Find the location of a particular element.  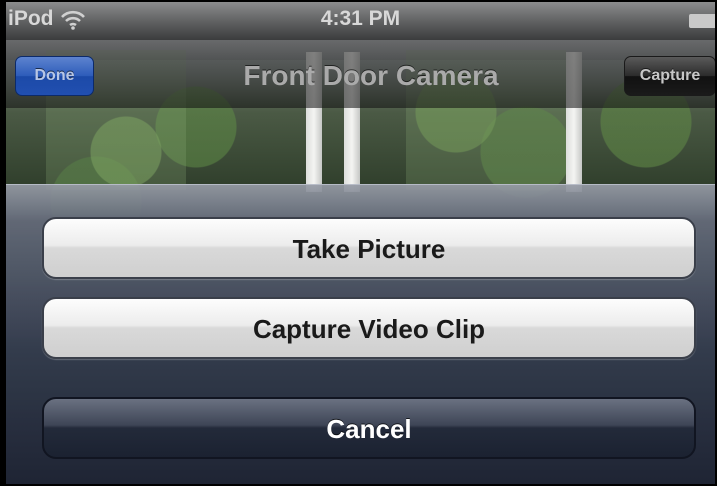

capture-video-clip-button: Capture Video Clip is located at coordinates (369, 328).